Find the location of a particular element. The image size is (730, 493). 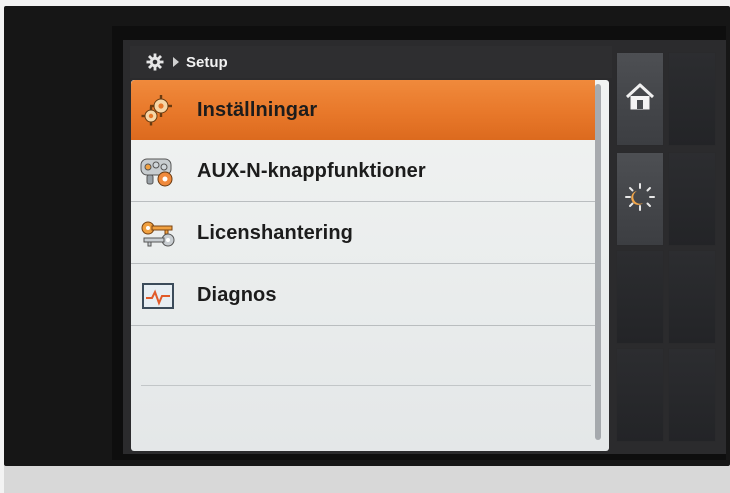

menu-item-aux-n: AUX-N-knappfunktioner is located at coordinates (363, 172).